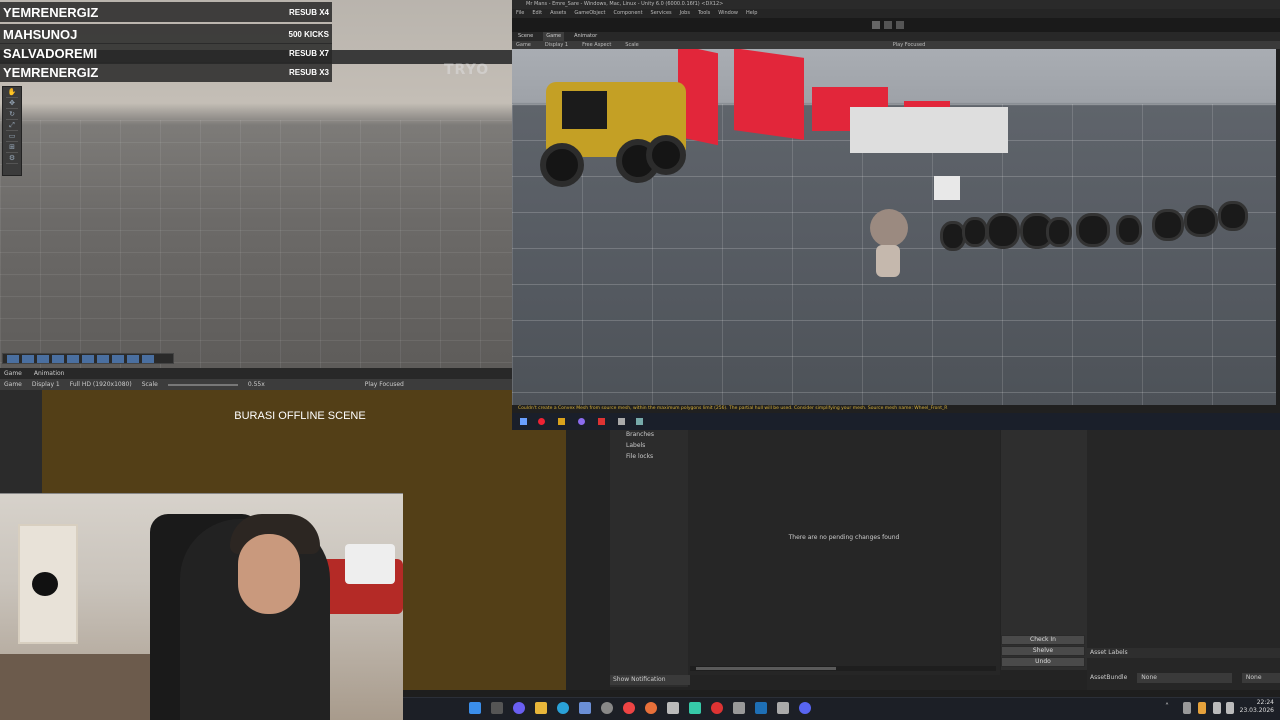 The width and height of the screenshot is (1280, 720). Describe the element at coordinates (585, 36) in the screenshot. I see `tab-animator: Animator` at that location.